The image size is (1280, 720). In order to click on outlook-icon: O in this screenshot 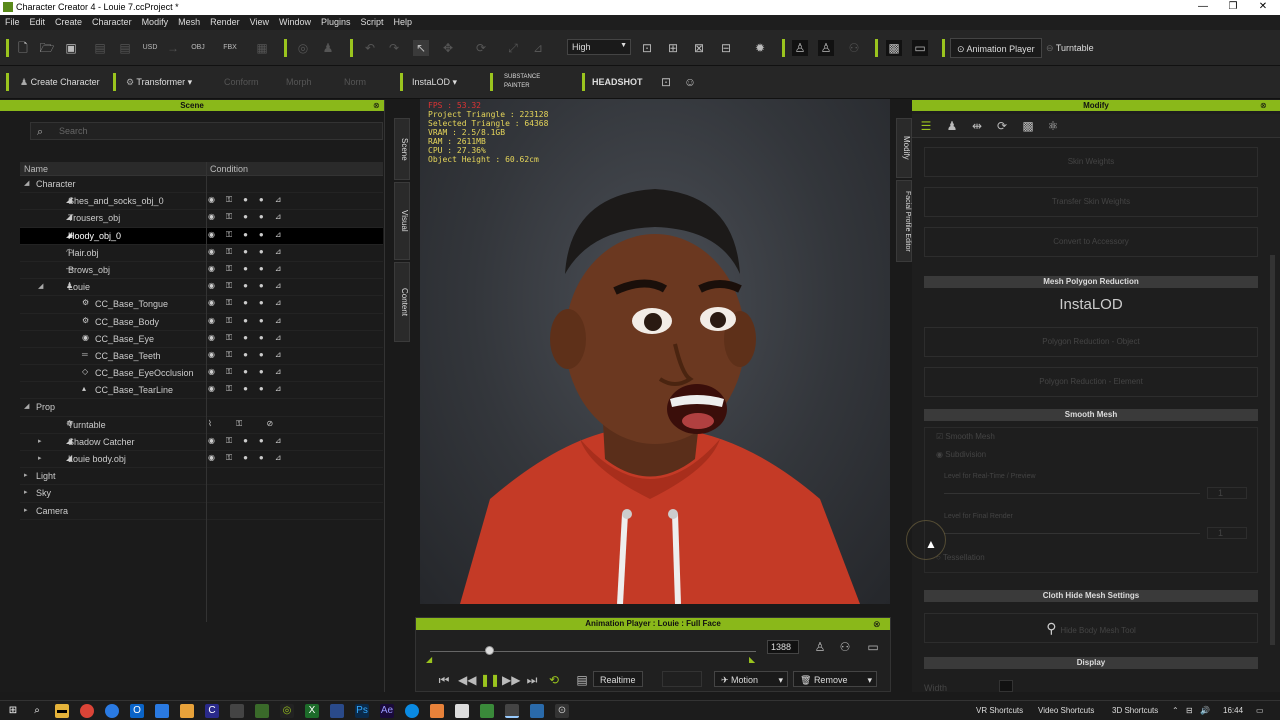, I will do `click(137, 711)`.